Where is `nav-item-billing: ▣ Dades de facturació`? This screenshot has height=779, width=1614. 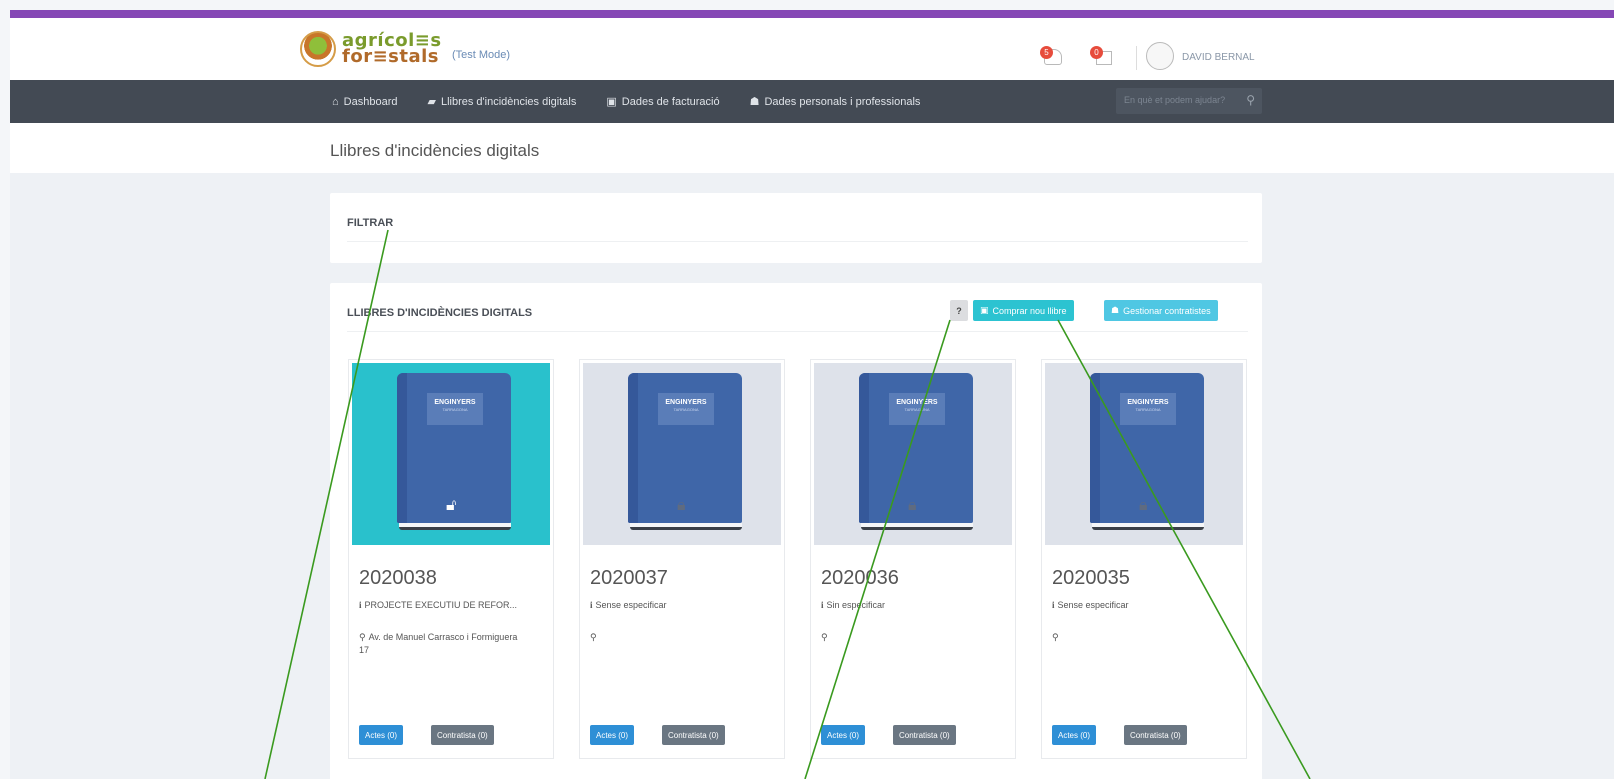
nav-item-billing: ▣ Dades de facturació is located at coordinates (663, 102).